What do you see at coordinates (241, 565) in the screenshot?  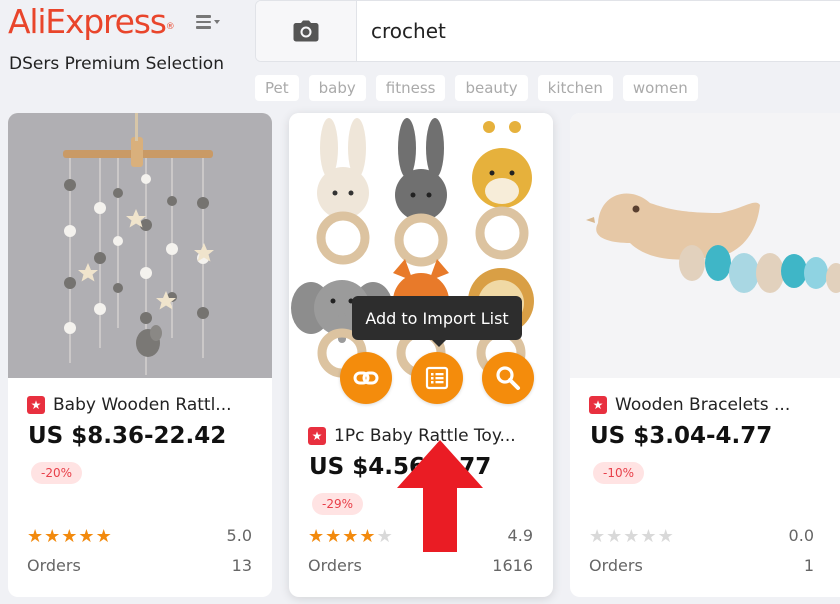 I see `orders-count: 13` at bounding box center [241, 565].